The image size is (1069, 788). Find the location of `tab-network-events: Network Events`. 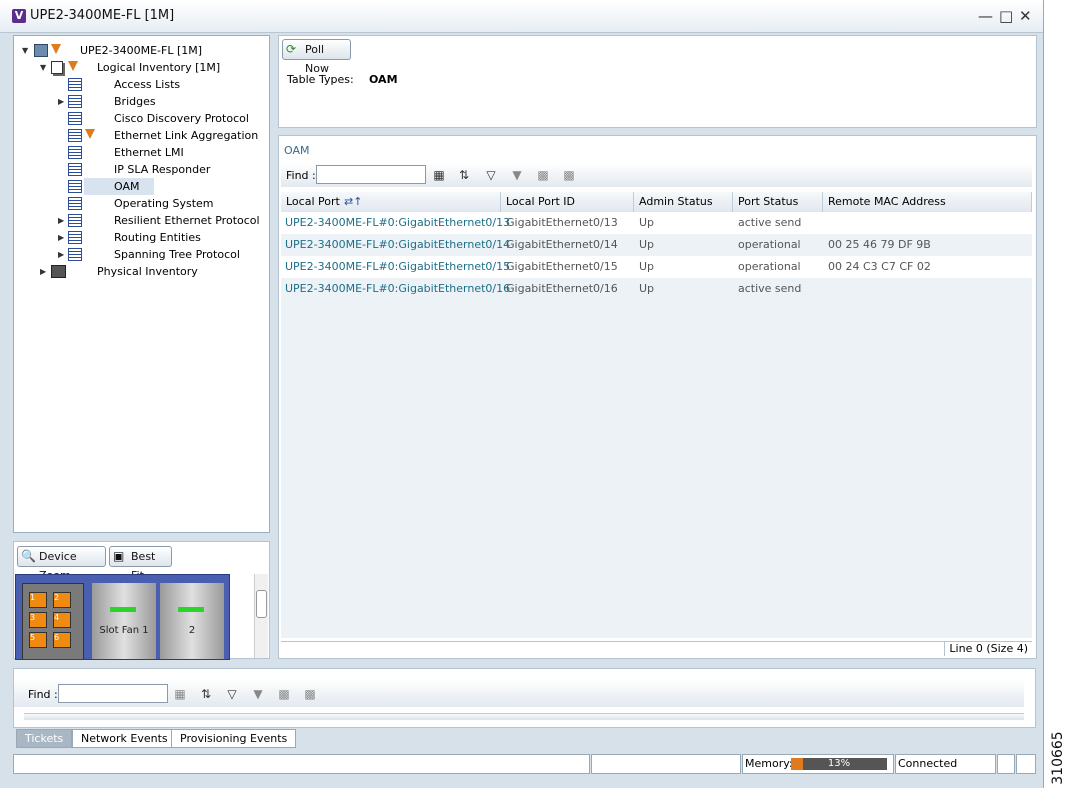

tab-network-events: Network Events is located at coordinates (124, 738).